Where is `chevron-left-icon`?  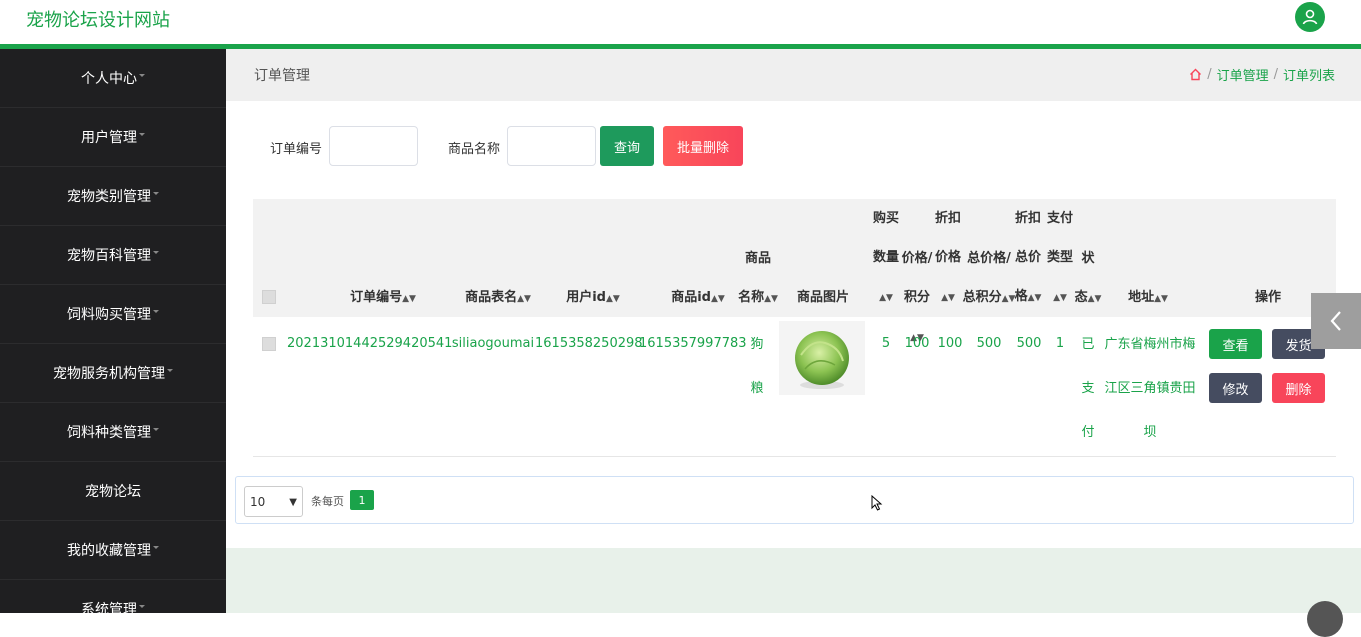
chevron-left-icon is located at coordinates (1335, 321).